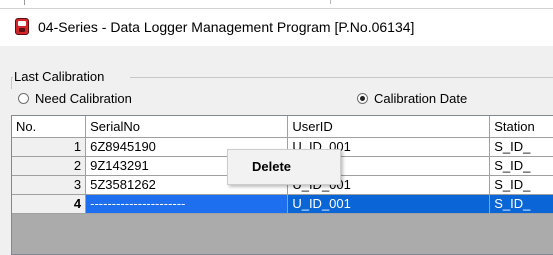 The width and height of the screenshot is (553, 255). Describe the element at coordinates (49, 185) in the screenshot. I see `row-number: 3` at that location.